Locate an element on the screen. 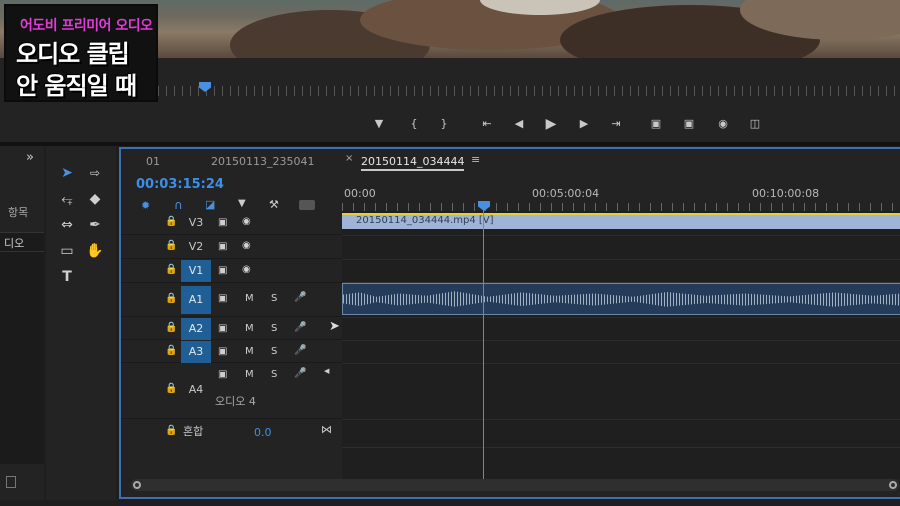 Image resolution: width=900 pixels, height=506 pixels. project-list-item: 디오 is located at coordinates (14, 243).